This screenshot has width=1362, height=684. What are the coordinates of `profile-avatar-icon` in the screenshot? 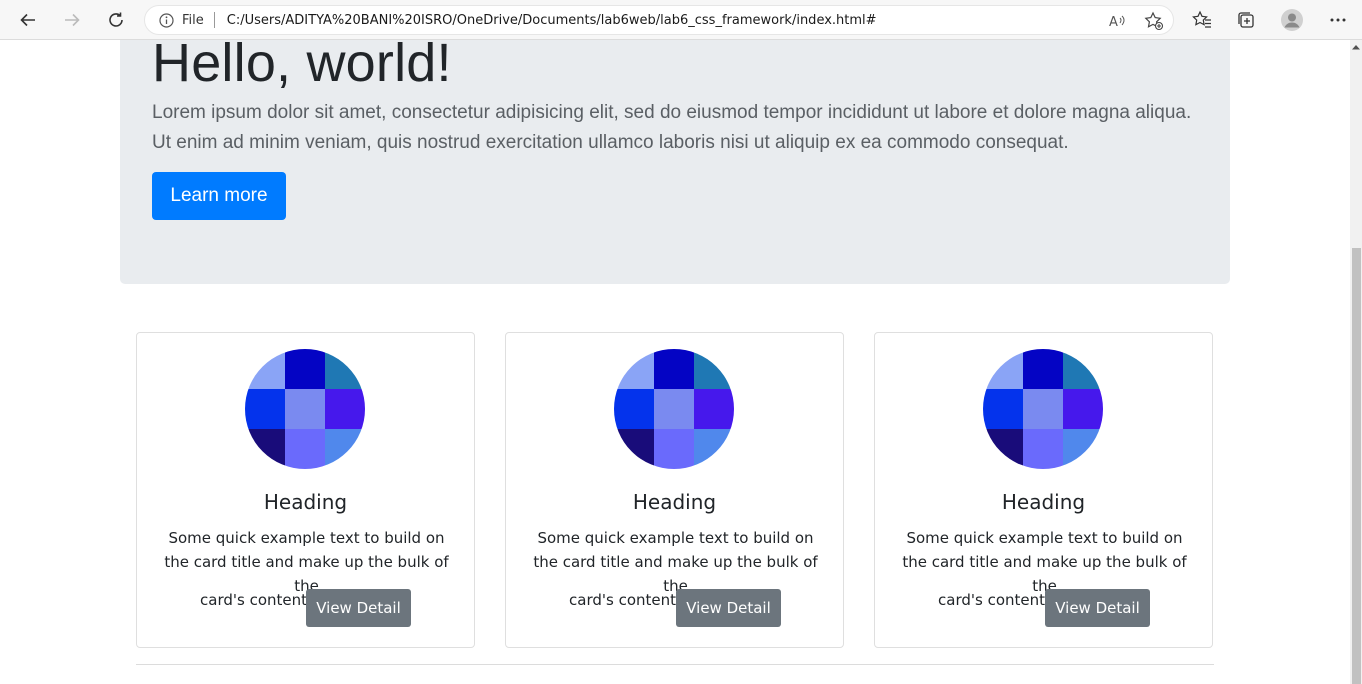 It's located at (1292, 20).